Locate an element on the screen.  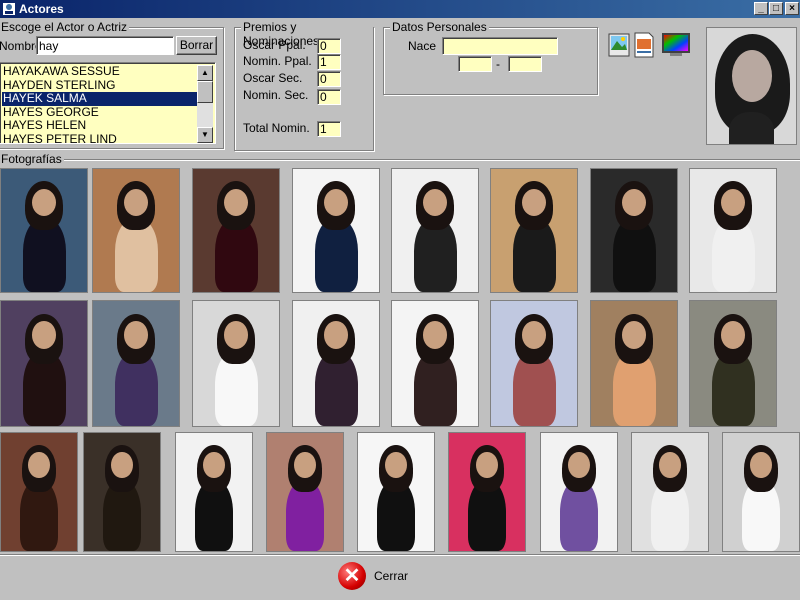
nomin-sec-label: Nomin. Sec. is located at coordinates (276, 95).